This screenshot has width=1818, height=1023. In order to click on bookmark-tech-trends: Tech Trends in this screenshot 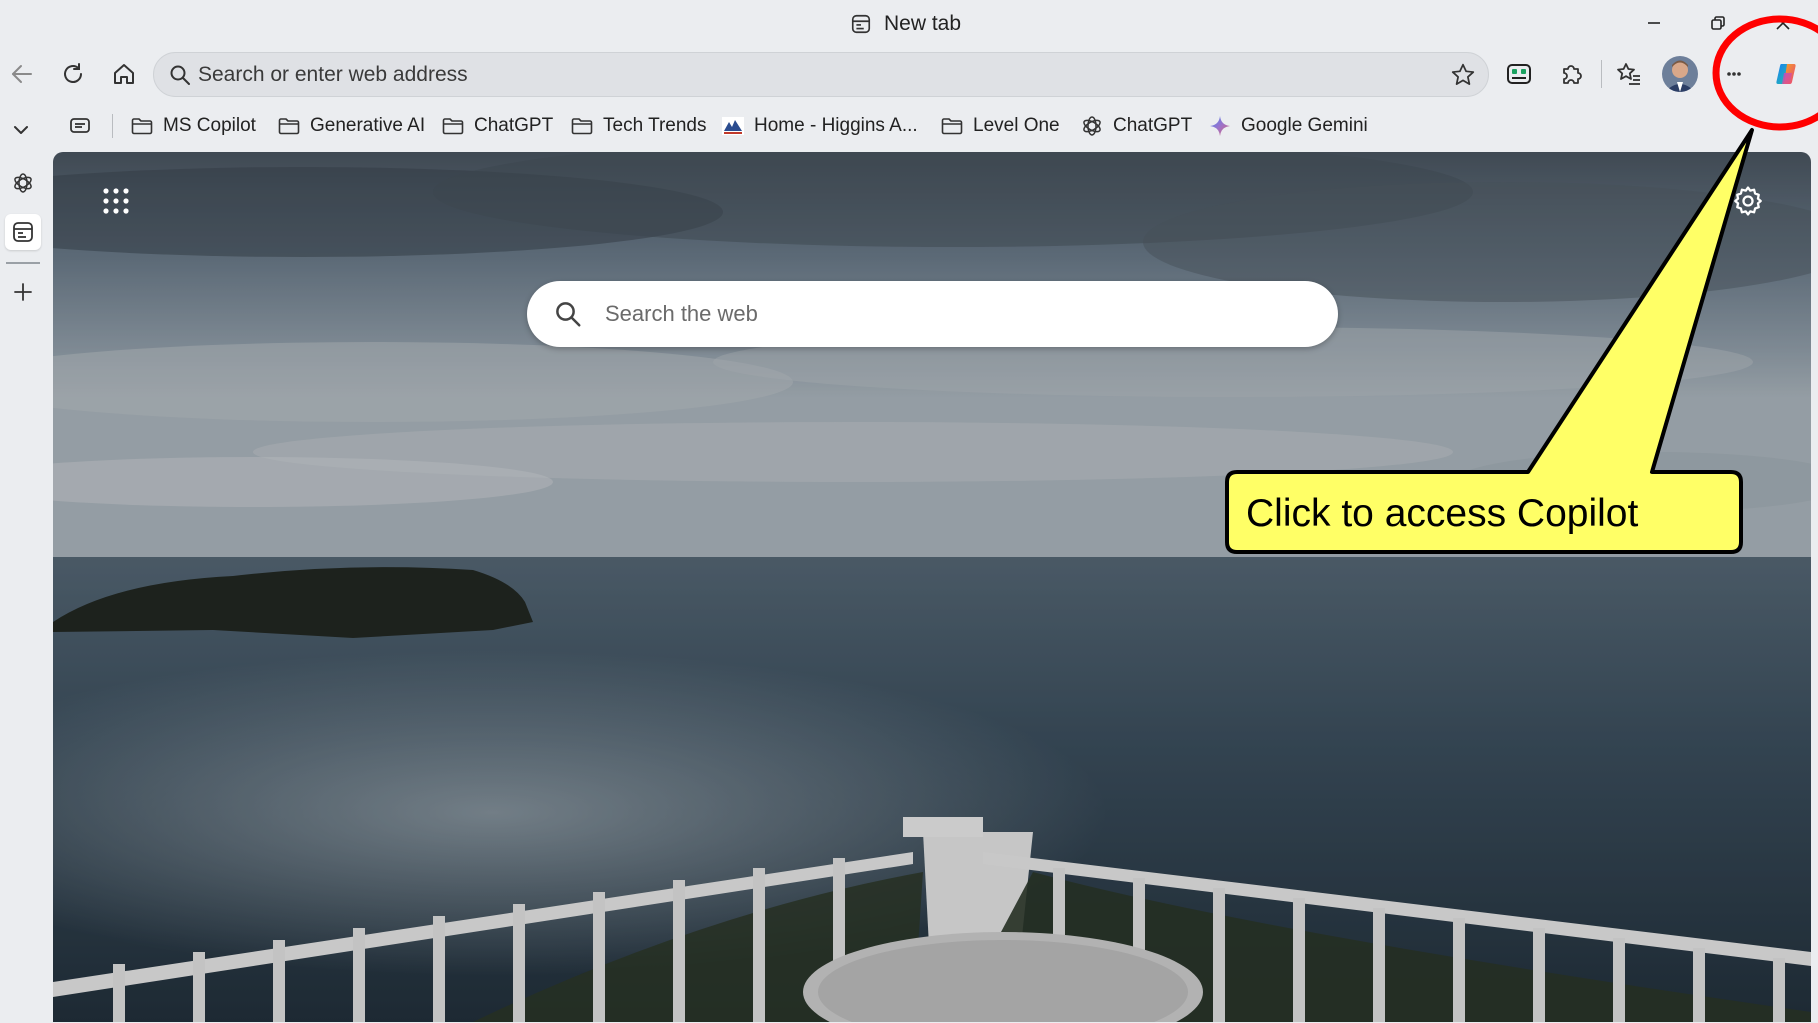, I will do `click(638, 126)`.